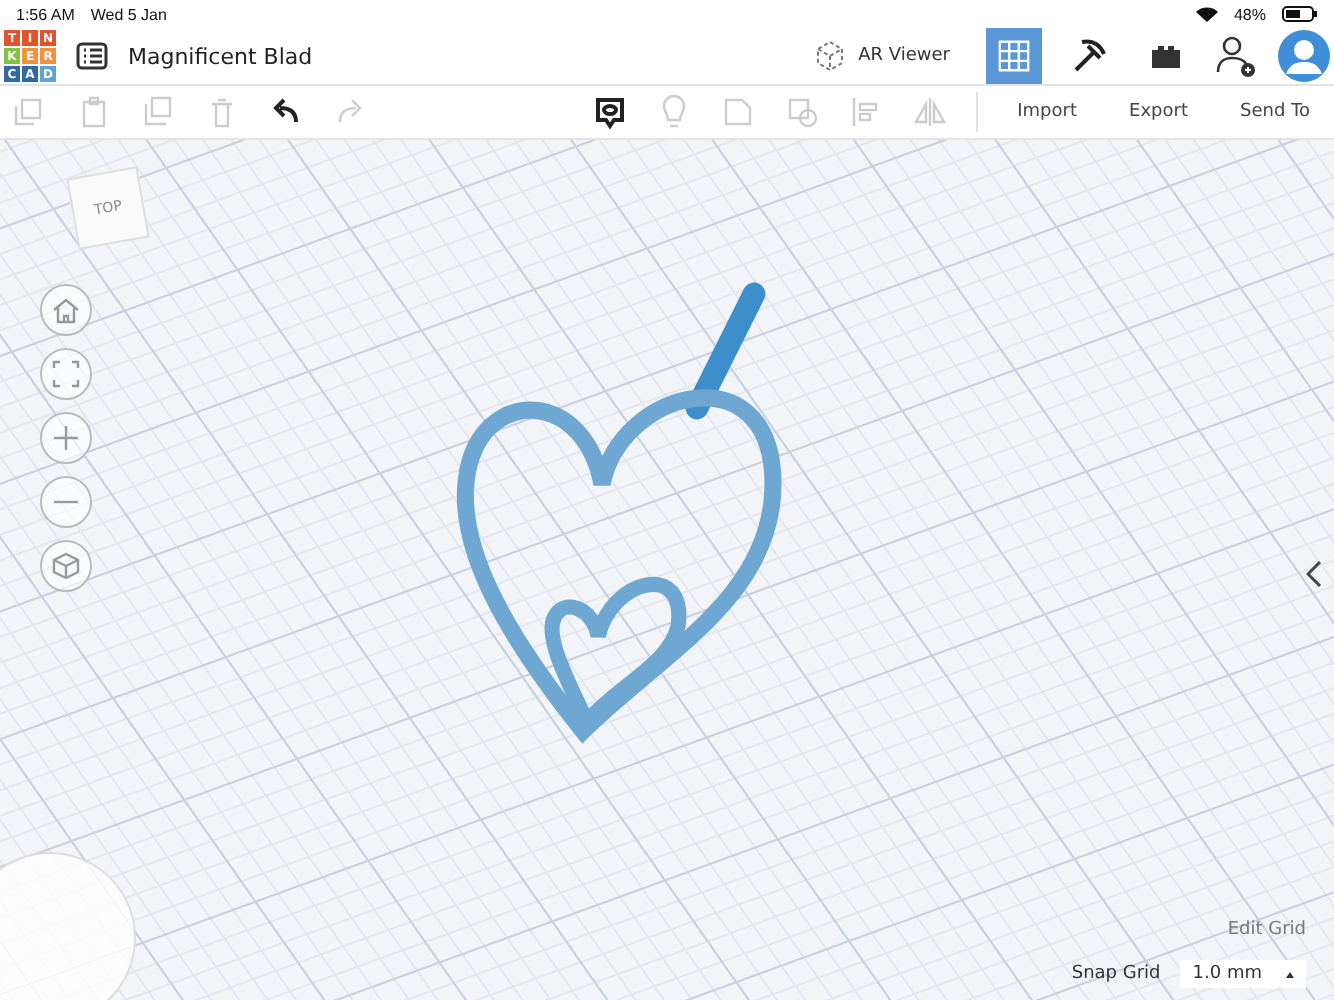  Describe the element at coordinates (128, 14) in the screenshot. I see `status-date: Wed 5 Jan` at that location.